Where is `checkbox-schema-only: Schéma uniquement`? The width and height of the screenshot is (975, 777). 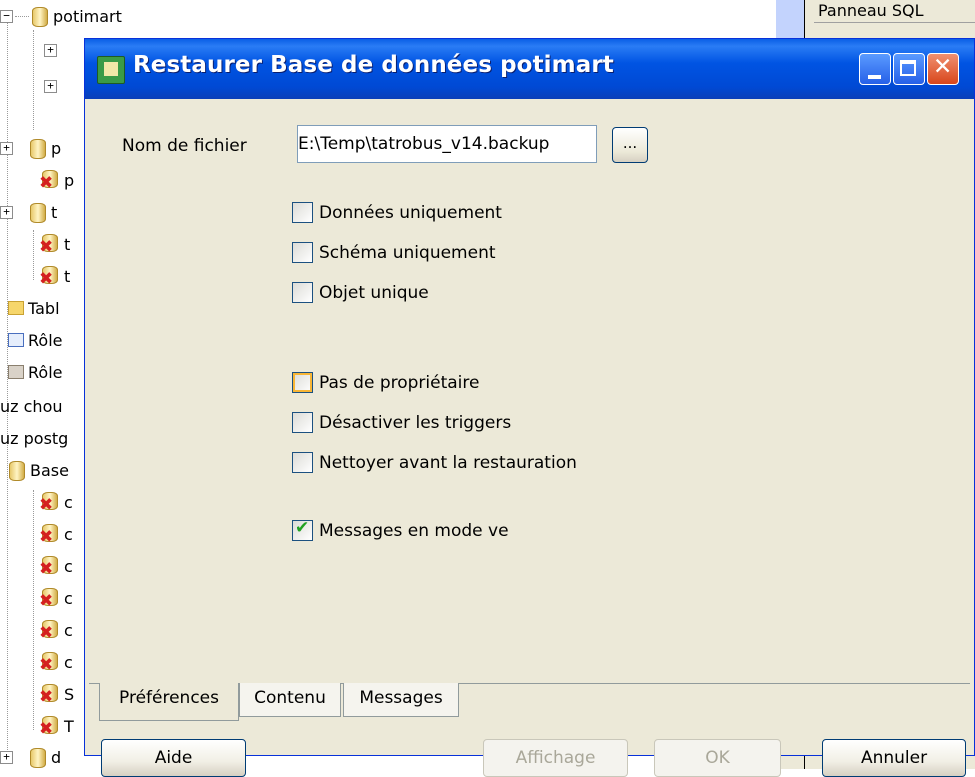 checkbox-schema-only: Schéma uniquement is located at coordinates (394, 252).